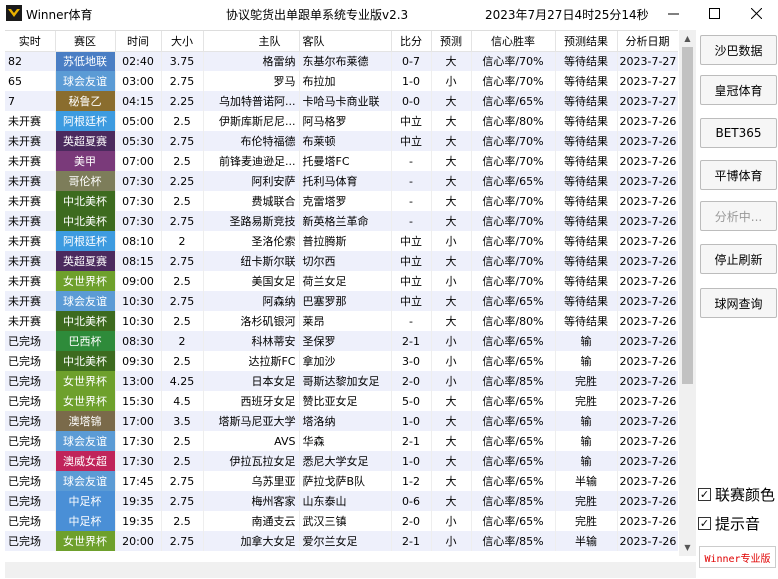 The image size is (778, 579). I want to click on horizontal-scrollbar, so click(350, 570).